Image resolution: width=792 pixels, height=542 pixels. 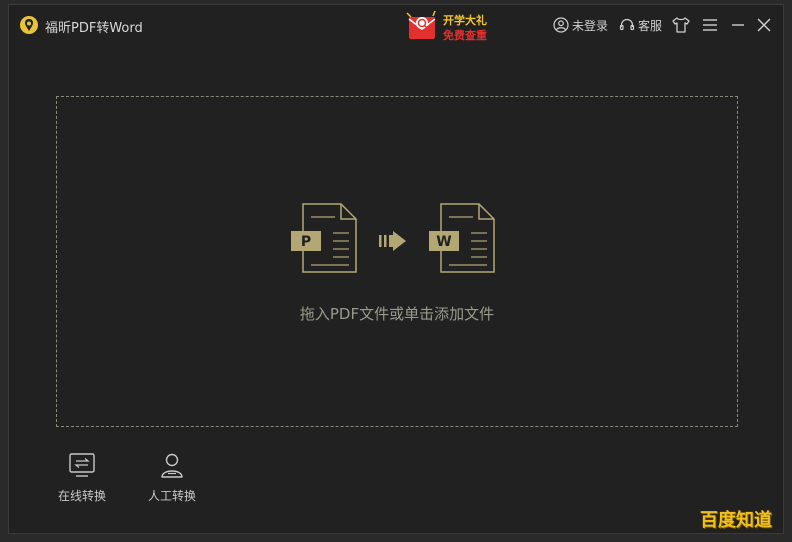 I want to click on manual-convert-button: 人工转换, so click(x=172, y=477).